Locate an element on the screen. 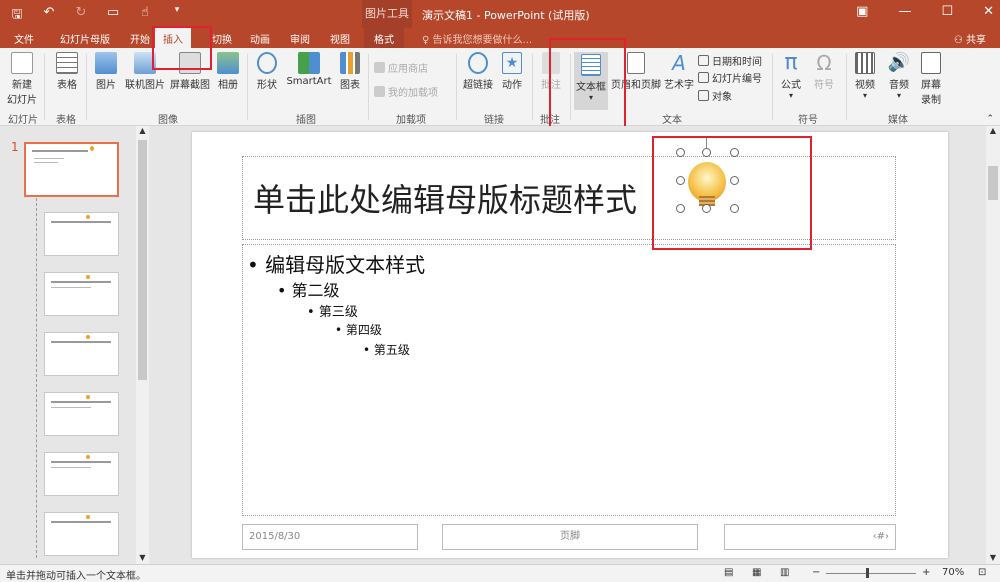  bullet-level3: • 第三级 is located at coordinates (332, 310).